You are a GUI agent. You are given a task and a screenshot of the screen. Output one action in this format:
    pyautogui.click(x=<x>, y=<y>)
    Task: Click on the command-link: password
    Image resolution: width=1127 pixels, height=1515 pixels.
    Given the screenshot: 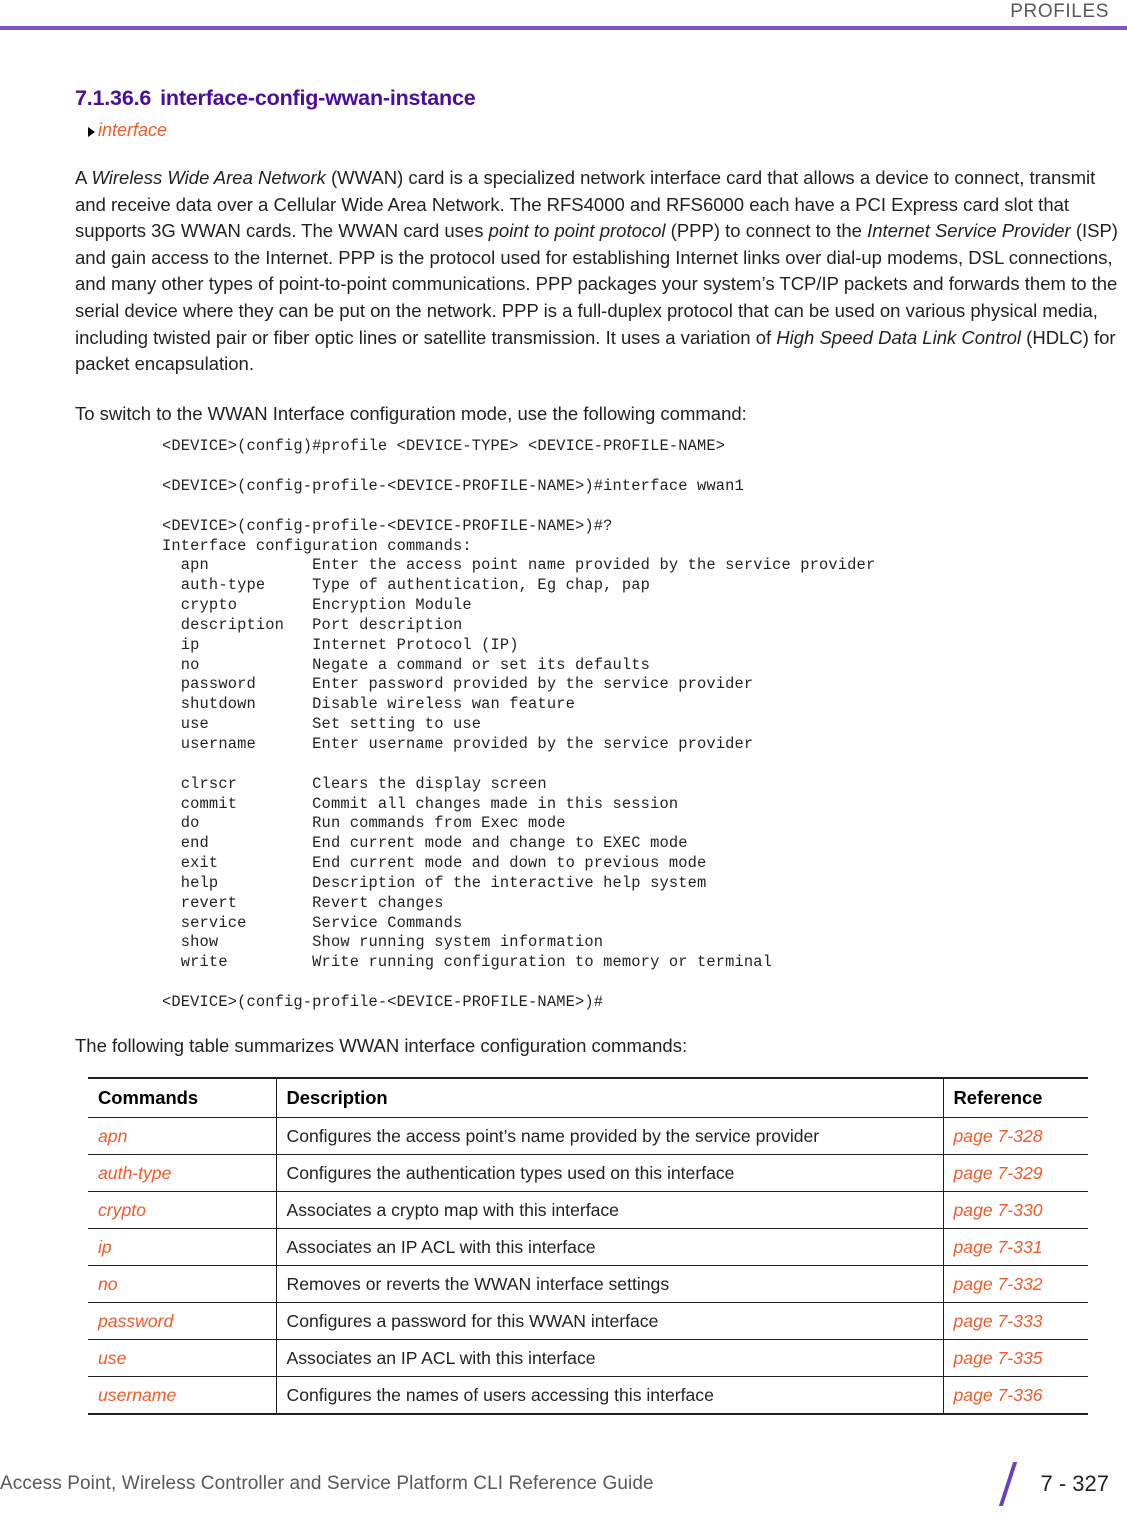 What is the action you would take?
    pyautogui.click(x=182, y=1321)
    